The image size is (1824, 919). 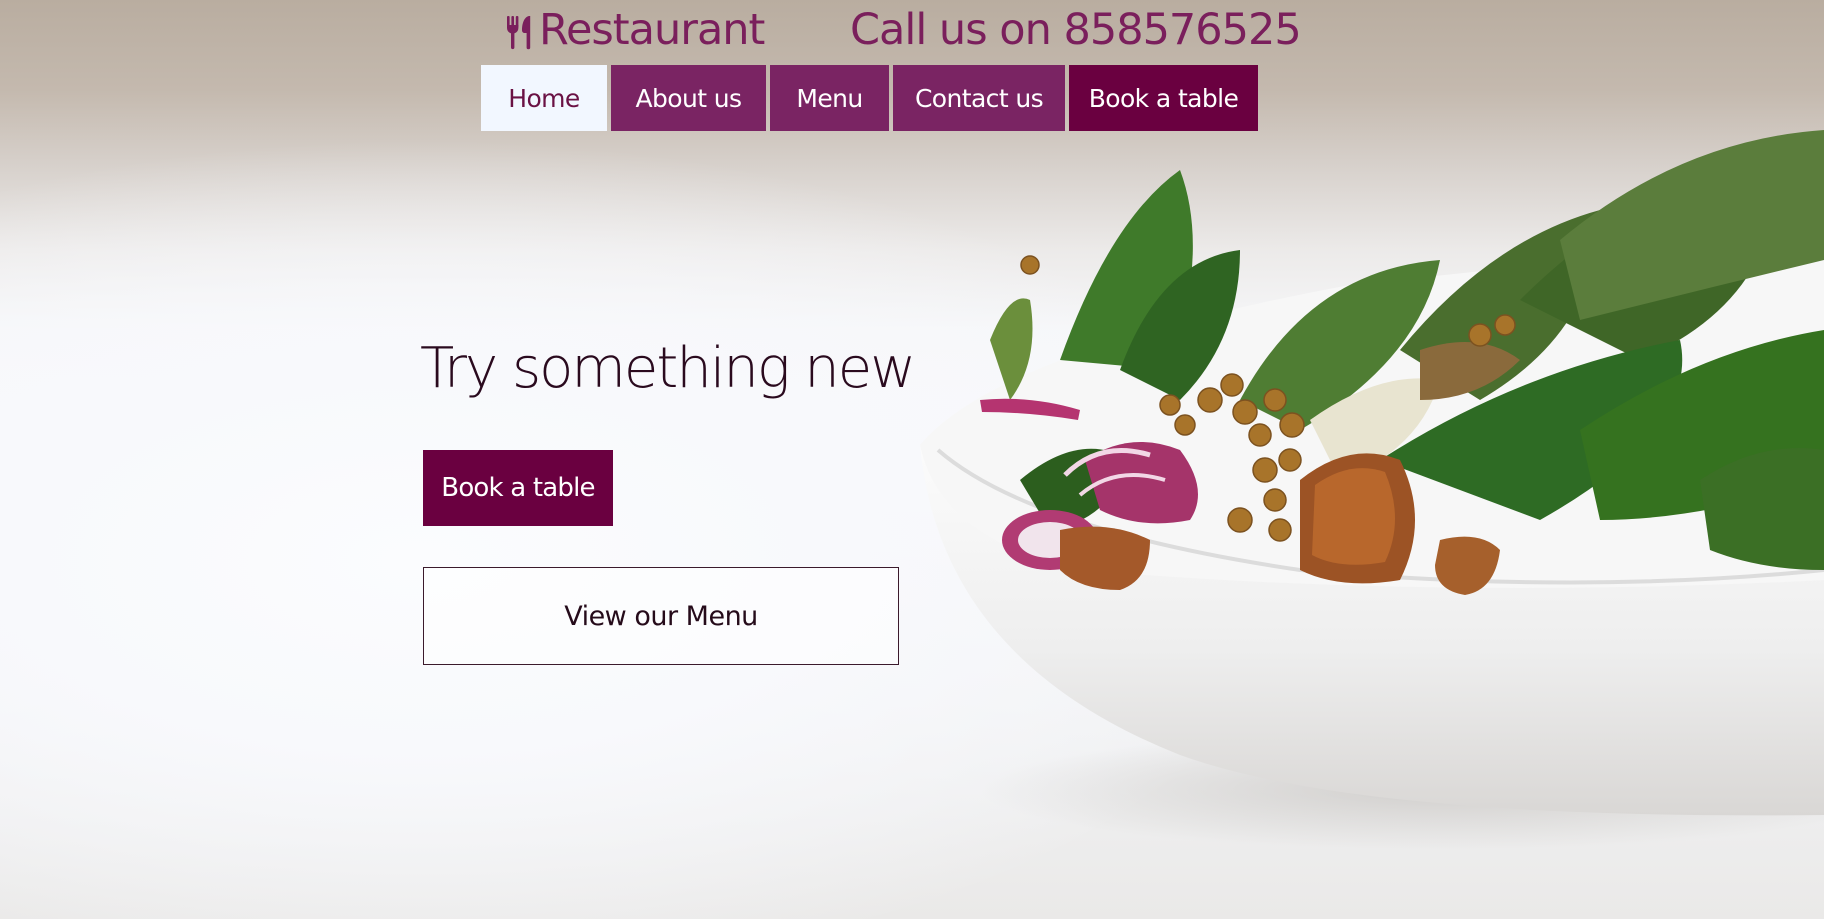 I want to click on brand-name: Restaurant, so click(x=652, y=30).